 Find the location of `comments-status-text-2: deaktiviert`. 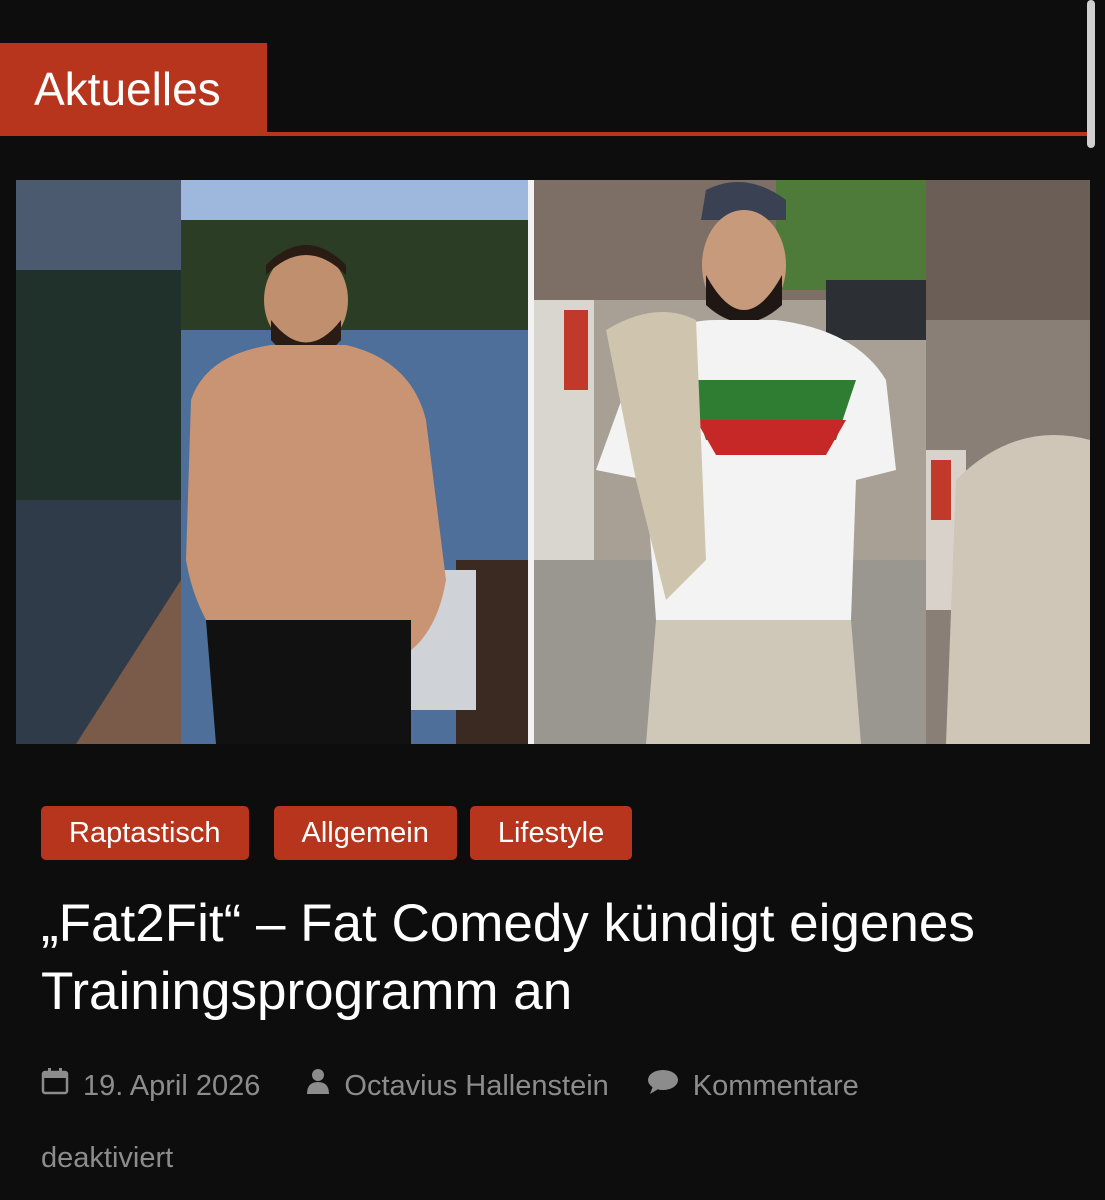

comments-status-text-2: deaktiviert is located at coordinates (107, 1158).